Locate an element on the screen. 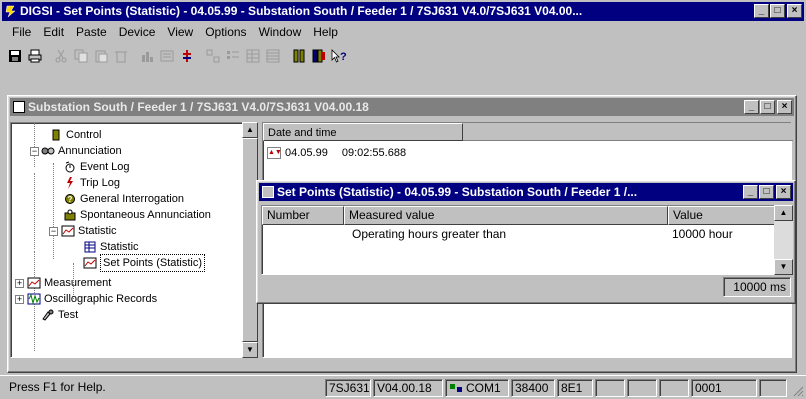  status-port-label: COM1 is located at coordinates (483, 388).